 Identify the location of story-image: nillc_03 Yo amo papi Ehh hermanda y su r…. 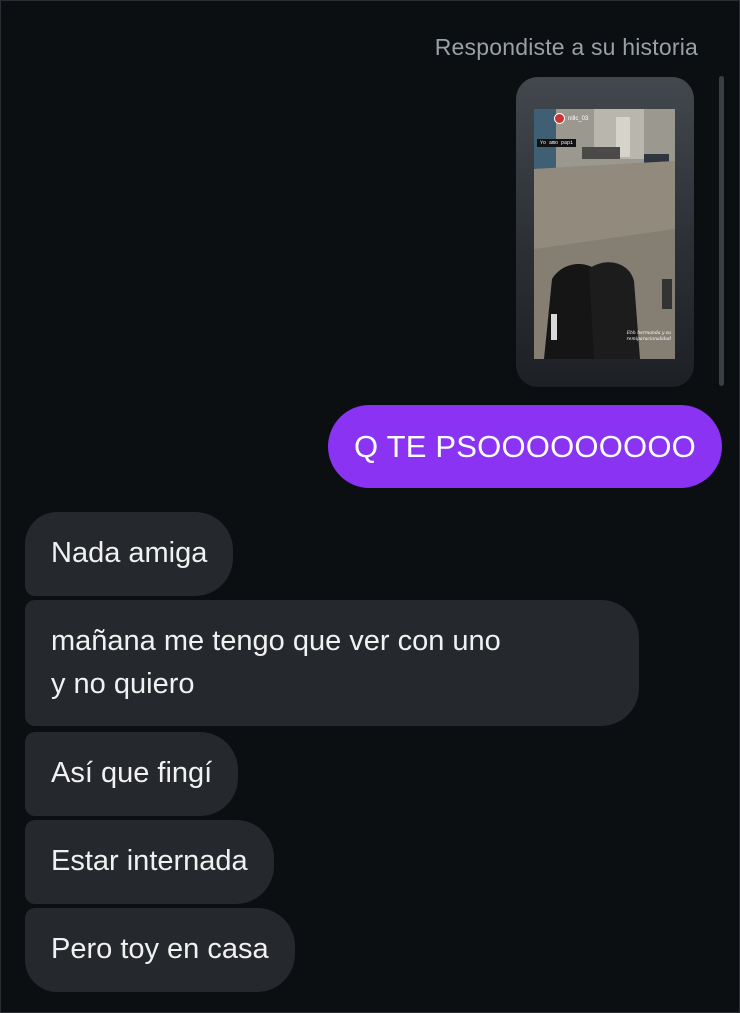
(604, 234).